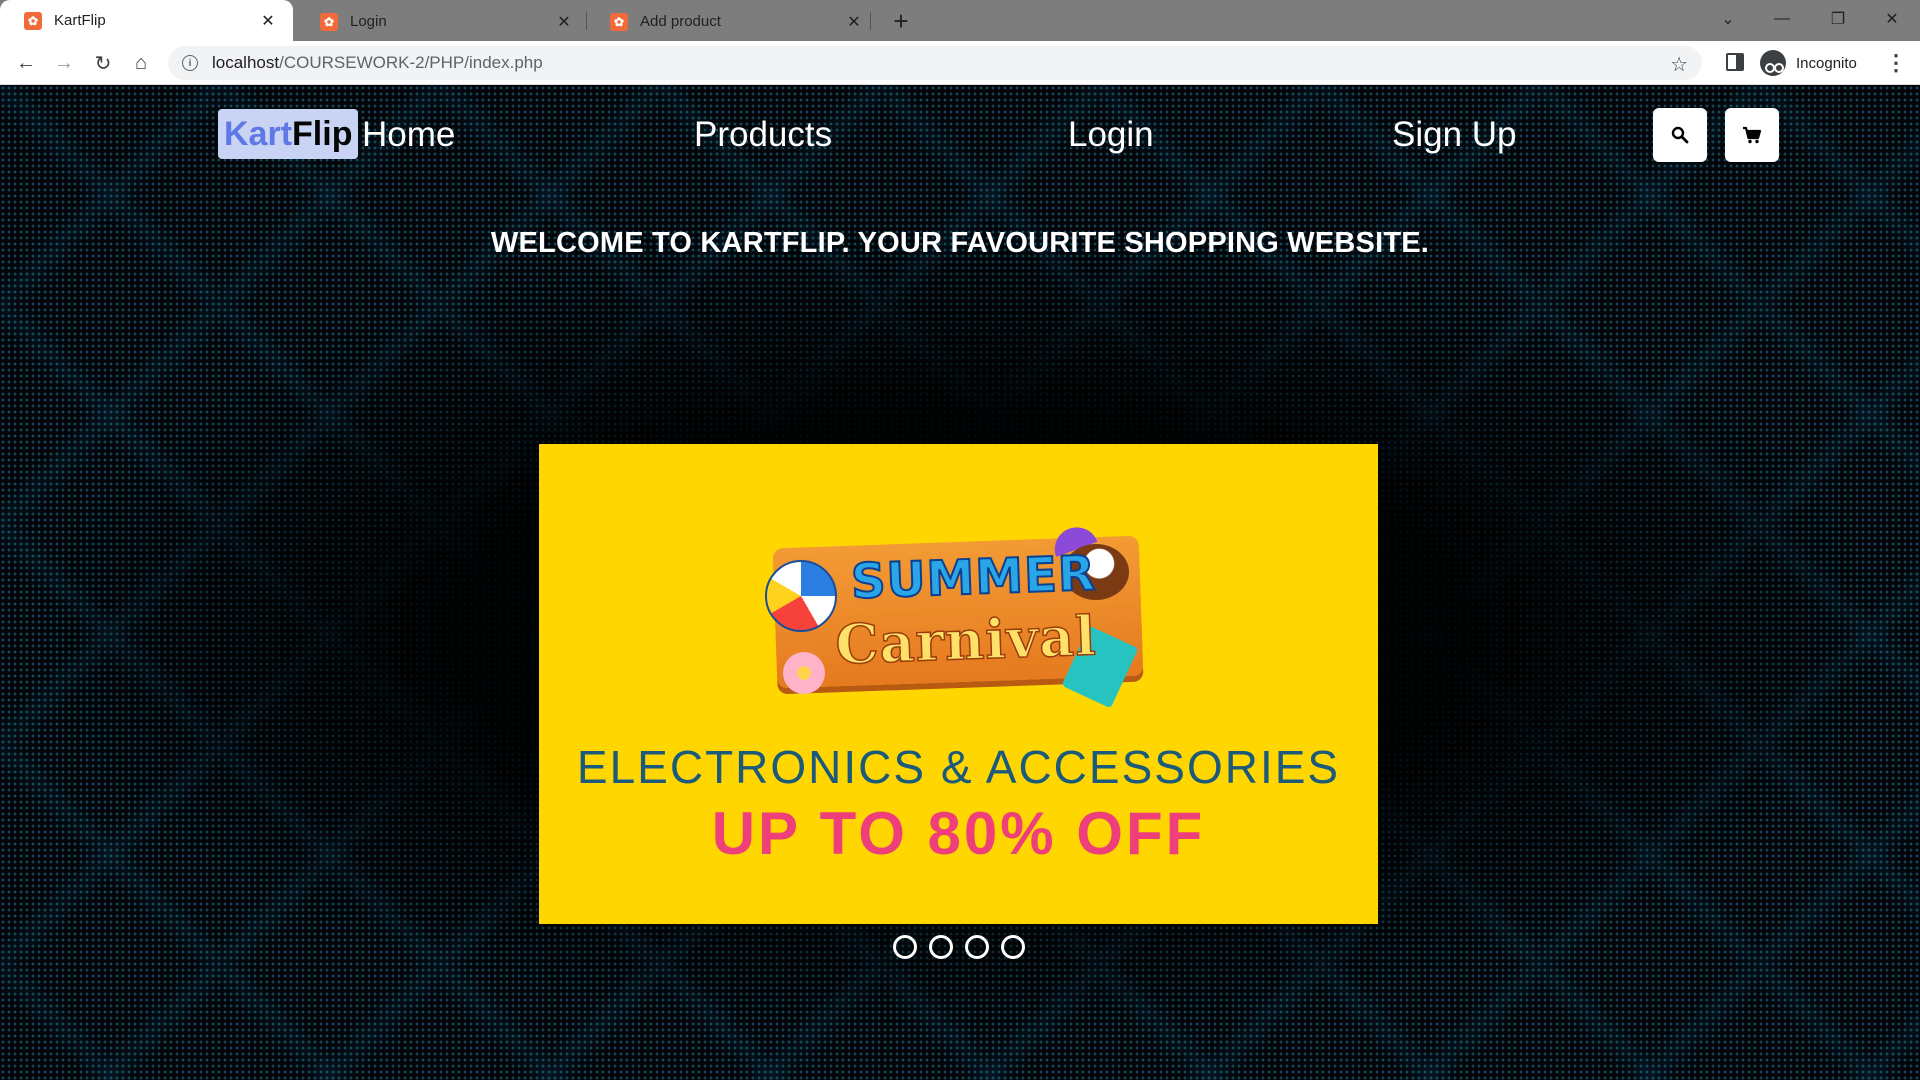  I want to click on back-button: ←, so click(26, 63).